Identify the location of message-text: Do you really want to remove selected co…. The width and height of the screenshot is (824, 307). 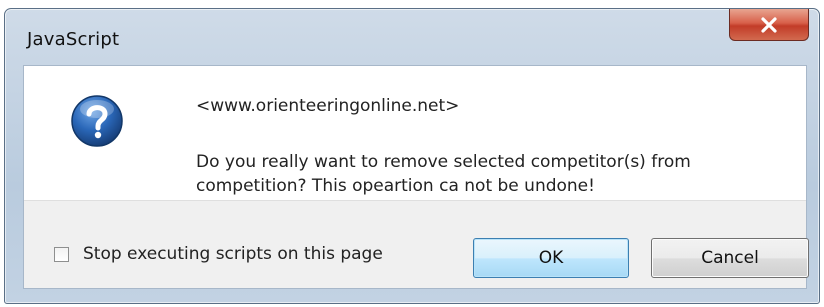
(443, 174).